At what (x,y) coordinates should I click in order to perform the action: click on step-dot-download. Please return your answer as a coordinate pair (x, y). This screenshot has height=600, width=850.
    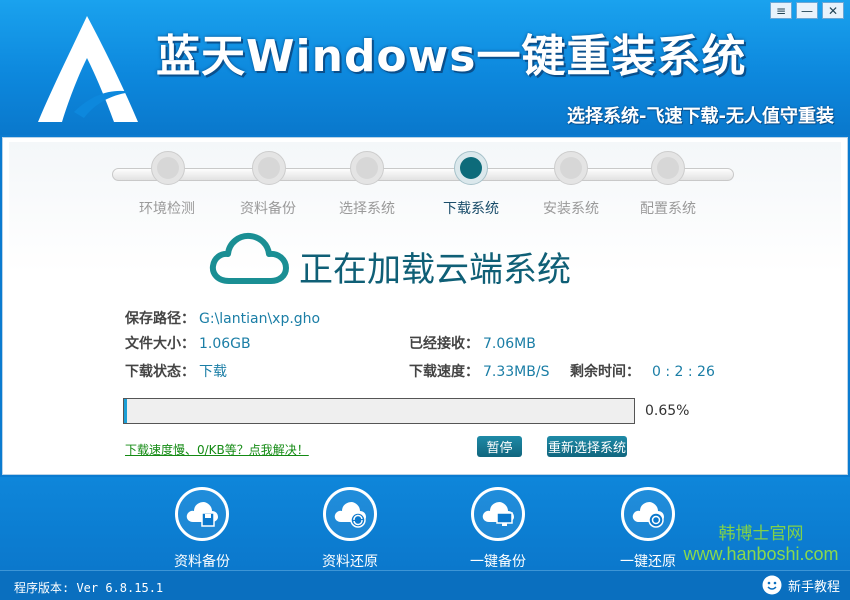
    Looking at the image, I should click on (471, 168).